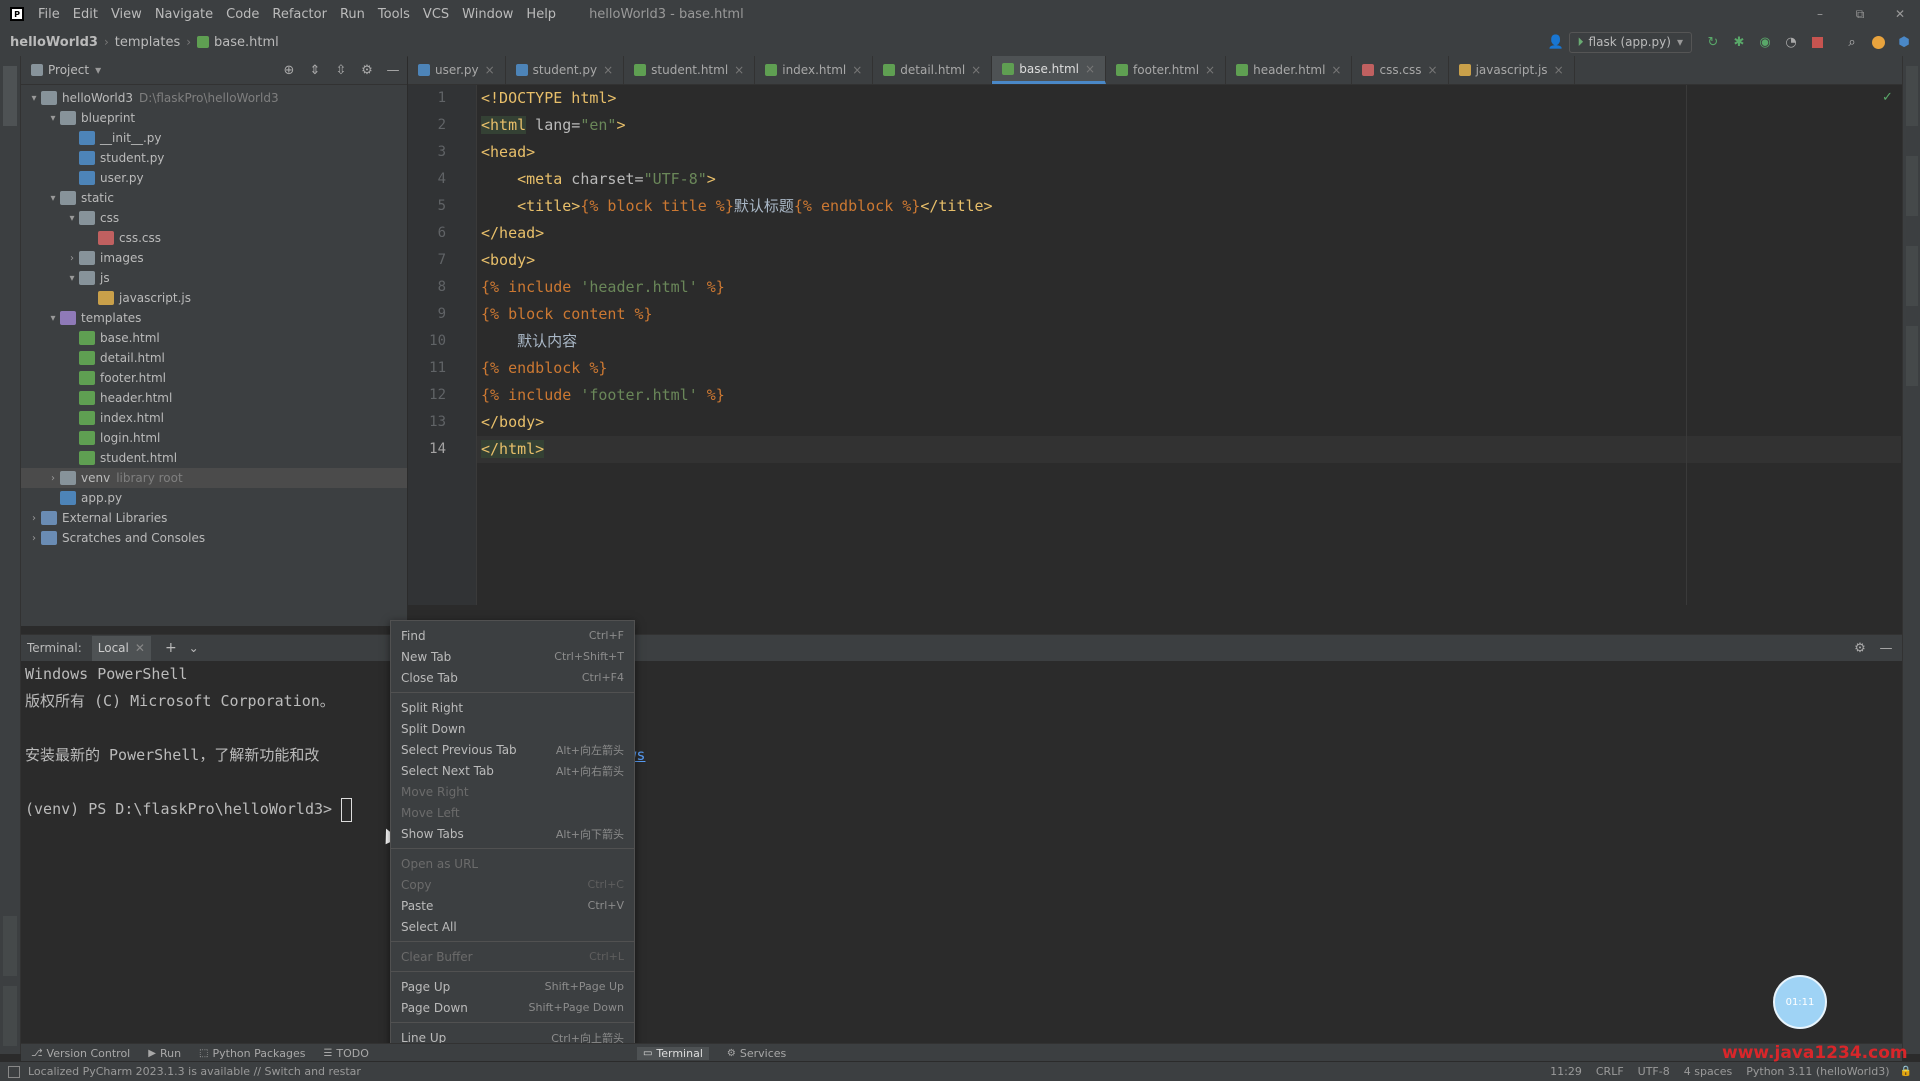 The height and width of the screenshot is (1081, 1920). Describe the element at coordinates (1887, 97) in the screenshot. I see `inspection-ok-icon: ✓` at that location.